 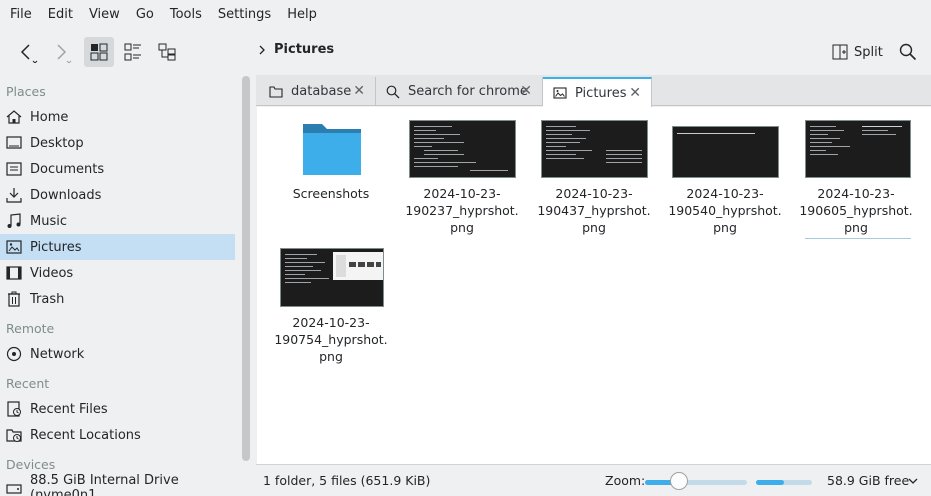 What do you see at coordinates (30, 328) in the screenshot?
I see `section-remote: Remote` at bounding box center [30, 328].